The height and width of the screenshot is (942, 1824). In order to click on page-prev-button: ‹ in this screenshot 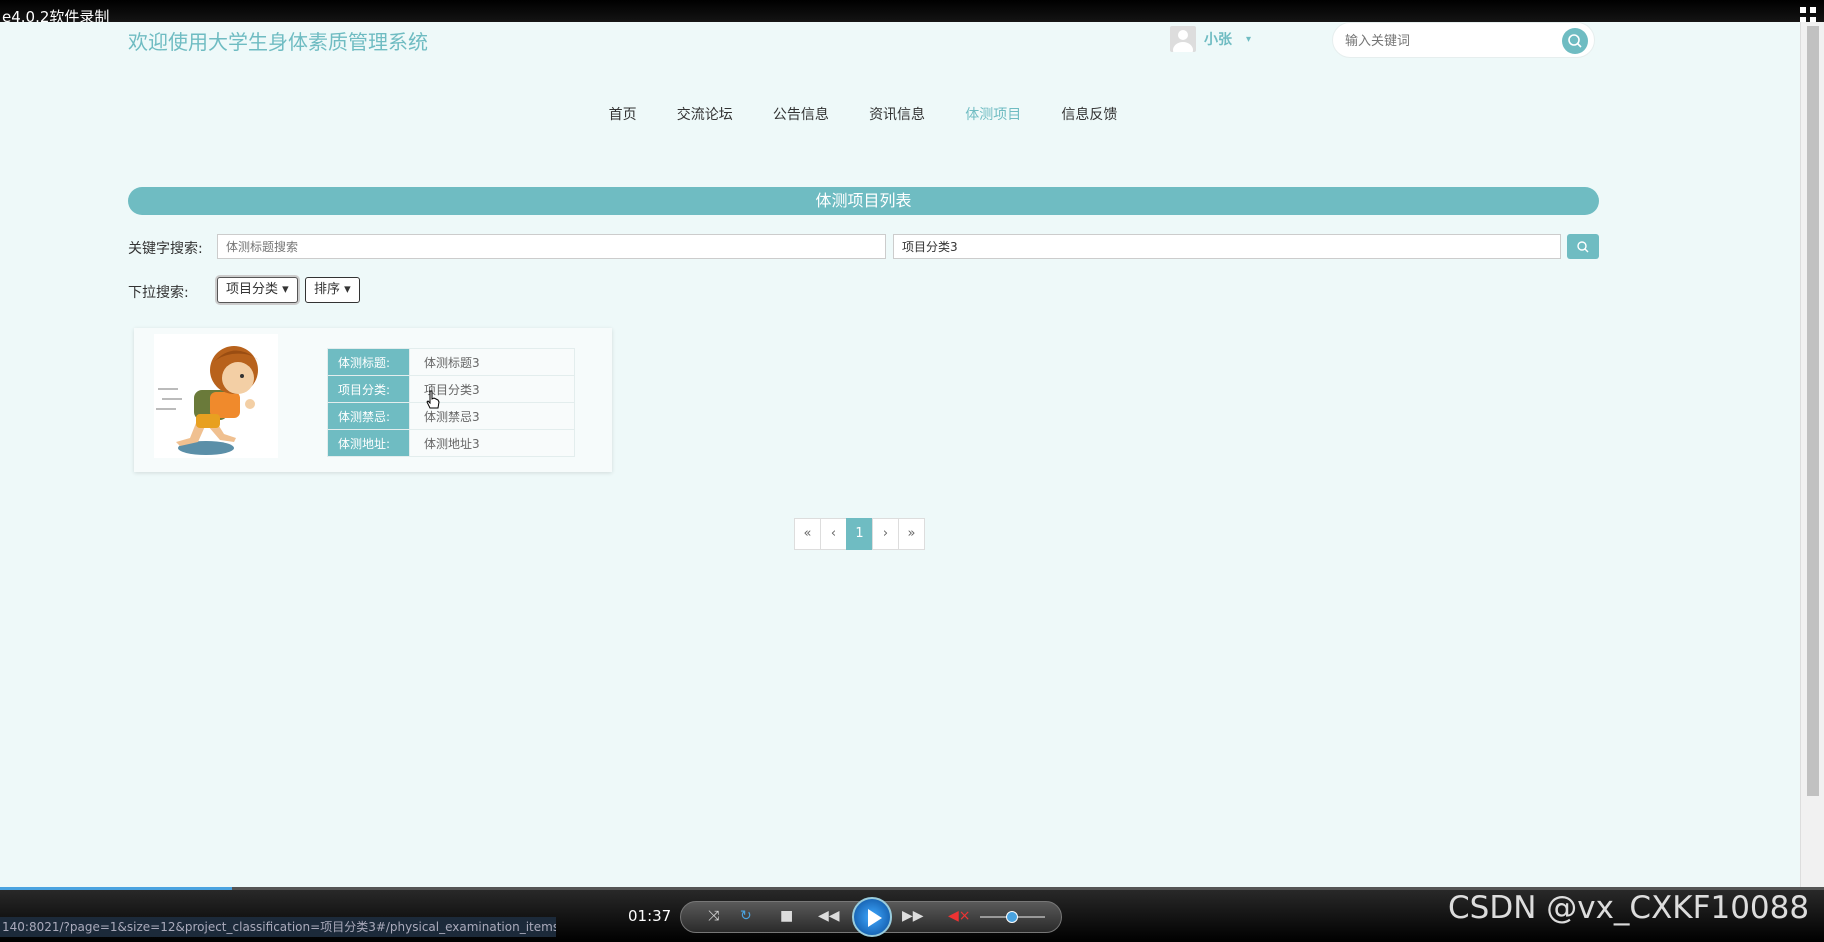, I will do `click(833, 534)`.